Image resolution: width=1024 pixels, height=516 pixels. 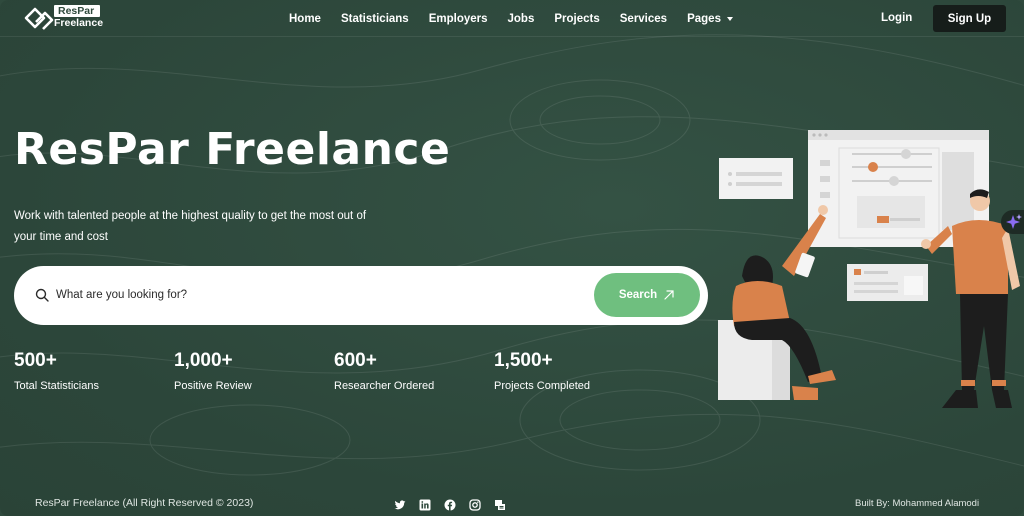 I want to click on login-link: Login, so click(x=896, y=18).